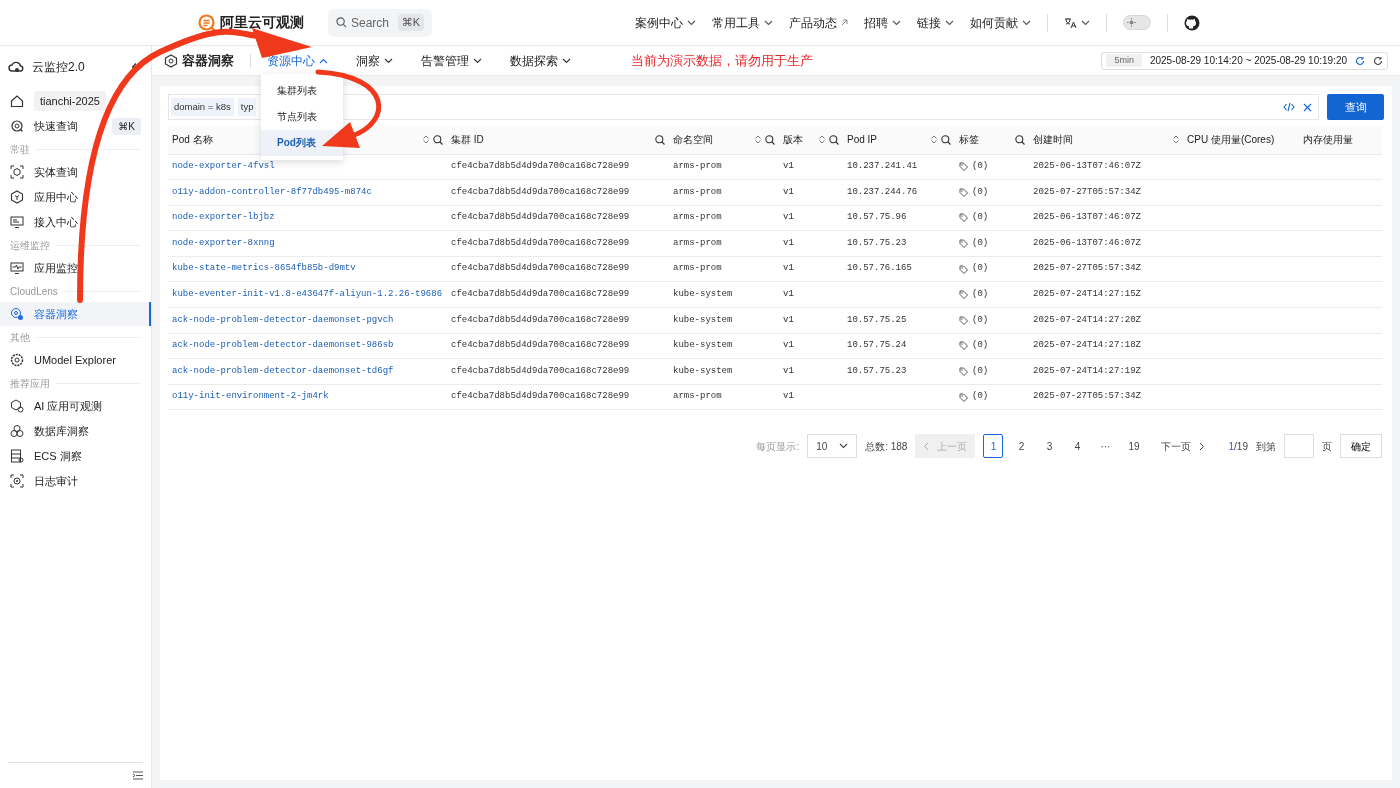 This screenshot has height=788, width=1400. Describe the element at coordinates (262, 22) in the screenshot. I see `brand-name: 阿里云可观测` at that location.